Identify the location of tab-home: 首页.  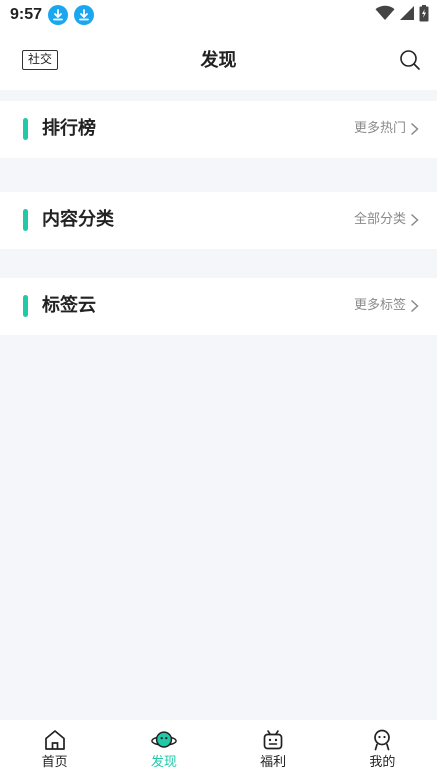
(54, 748).